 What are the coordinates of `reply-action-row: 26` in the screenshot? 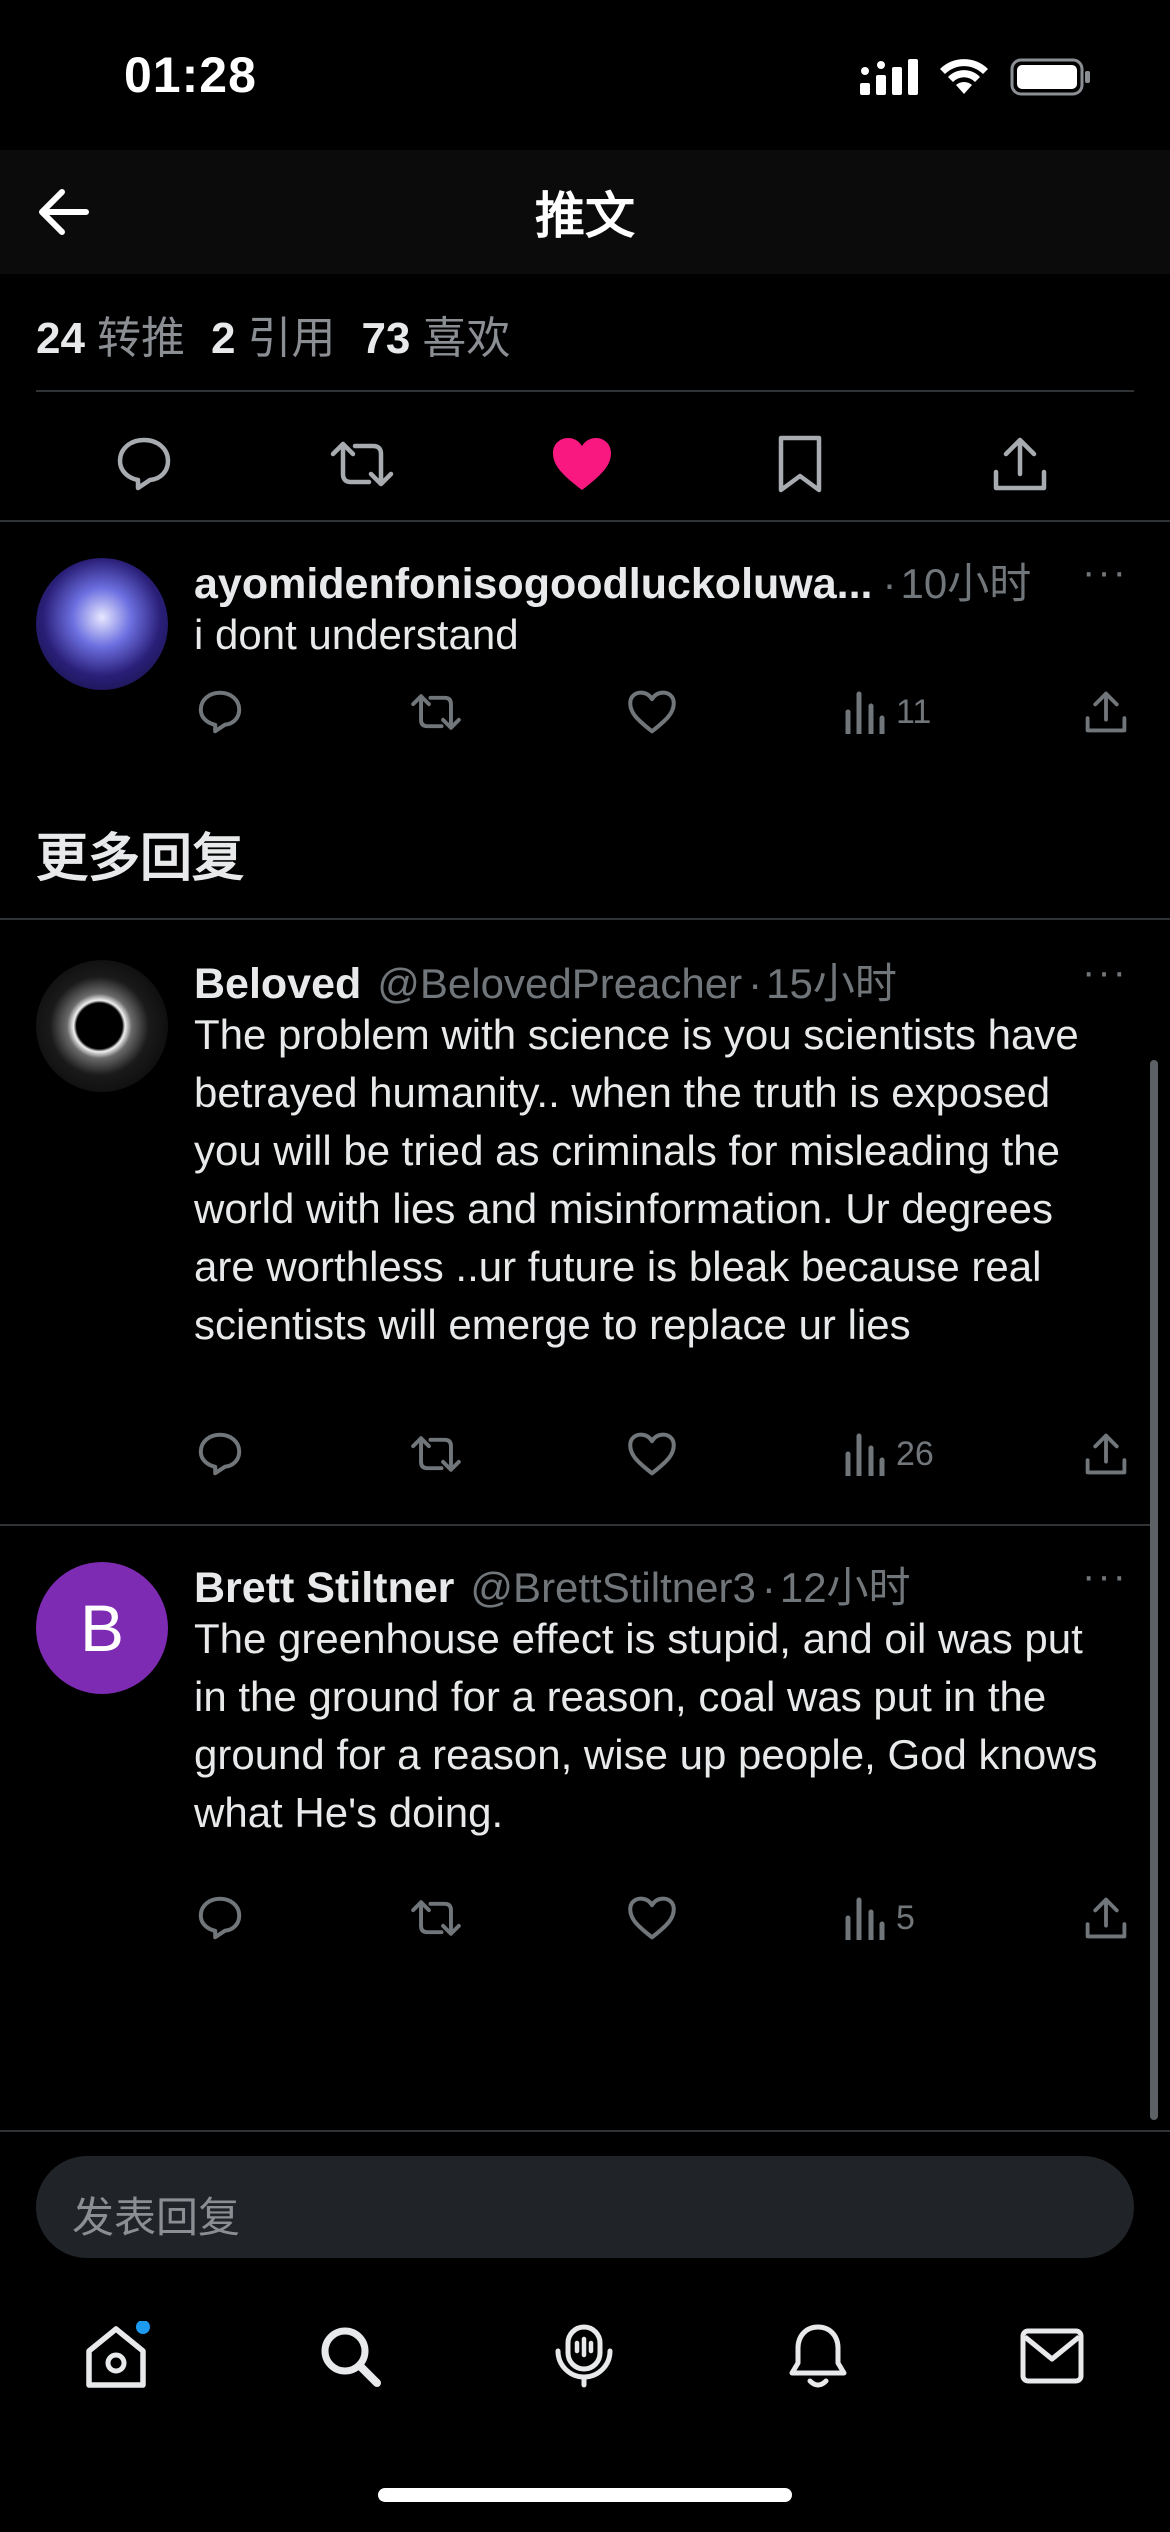 It's located at (664, 1458).